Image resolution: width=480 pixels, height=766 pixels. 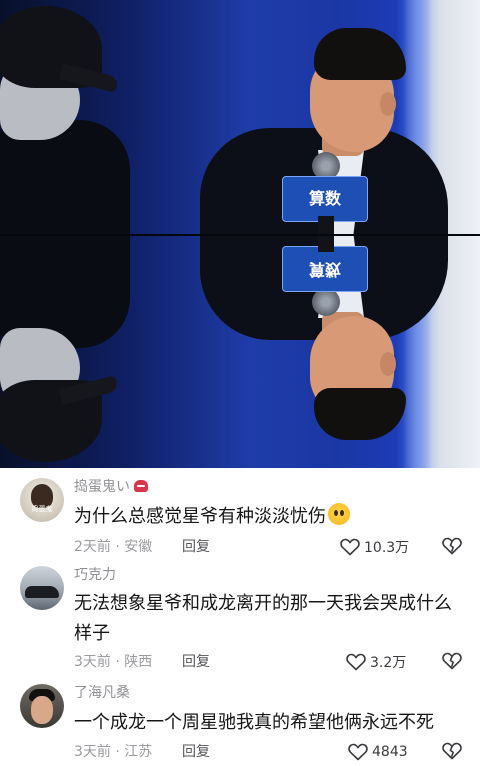 I want to click on mic-flag-logo: 算数, so click(x=325, y=269).